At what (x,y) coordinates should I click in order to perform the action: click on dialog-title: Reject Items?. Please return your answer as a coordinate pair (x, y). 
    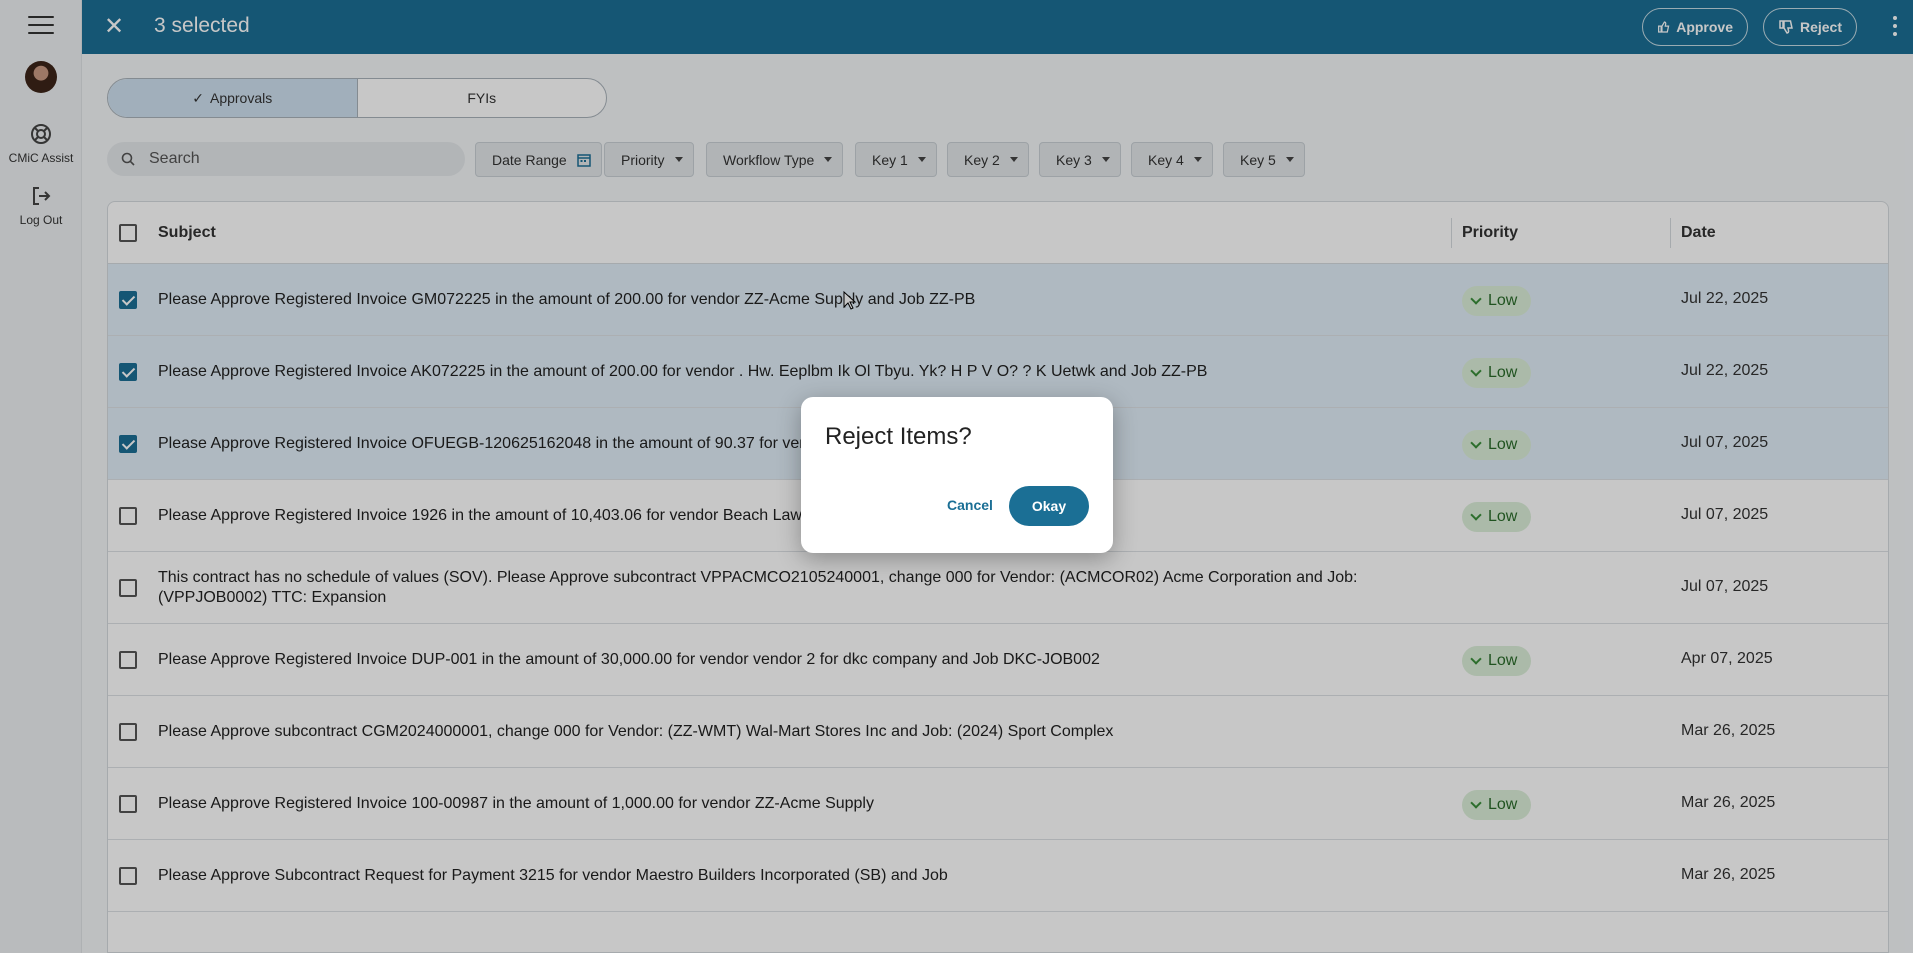
    Looking at the image, I should click on (898, 436).